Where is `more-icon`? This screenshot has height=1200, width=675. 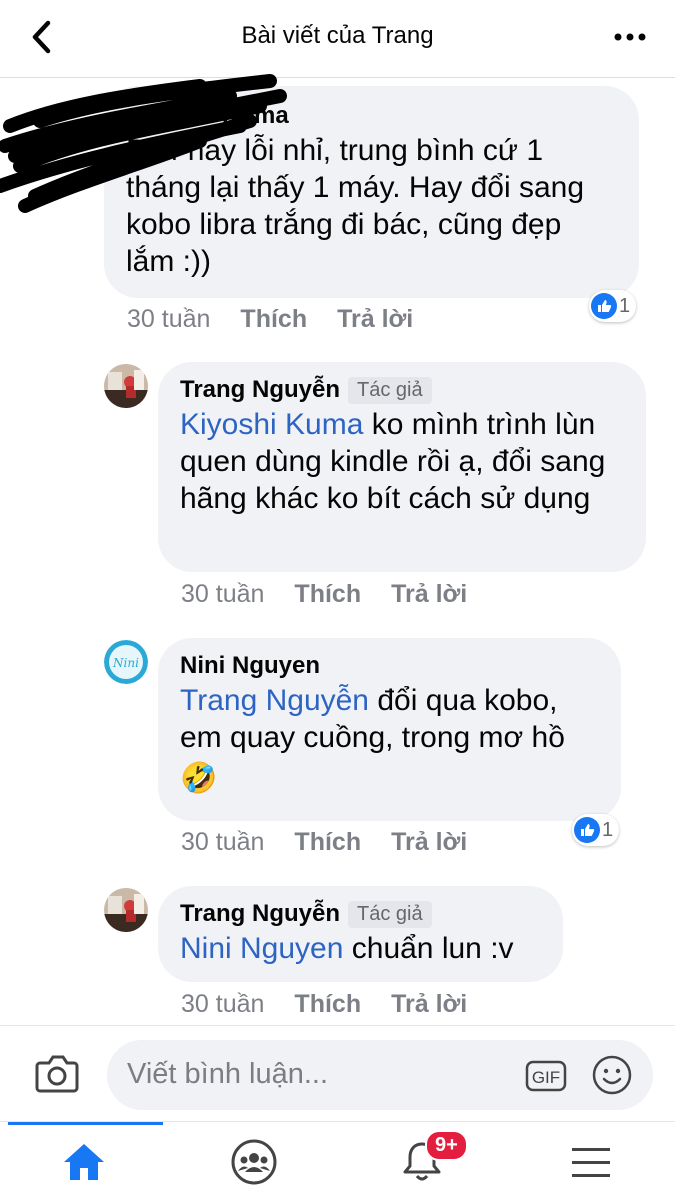
more-icon is located at coordinates (630, 37).